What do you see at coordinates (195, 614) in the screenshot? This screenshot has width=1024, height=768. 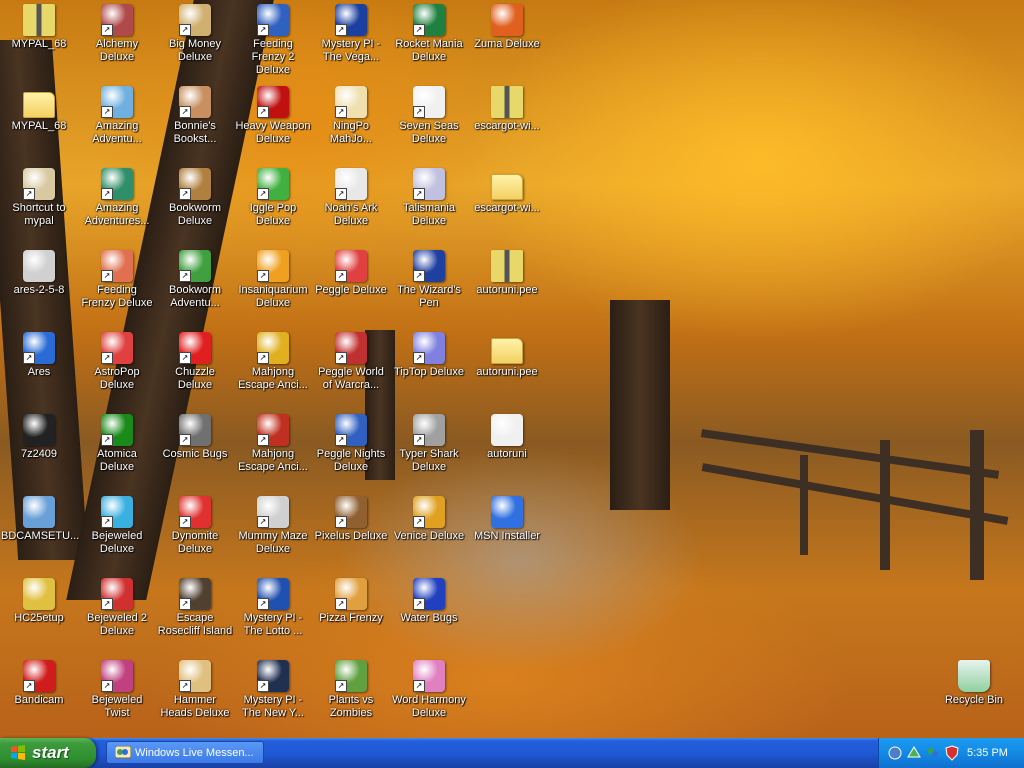 I see `desktop-icon: ↗ Escape Rosecliff Island` at bounding box center [195, 614].